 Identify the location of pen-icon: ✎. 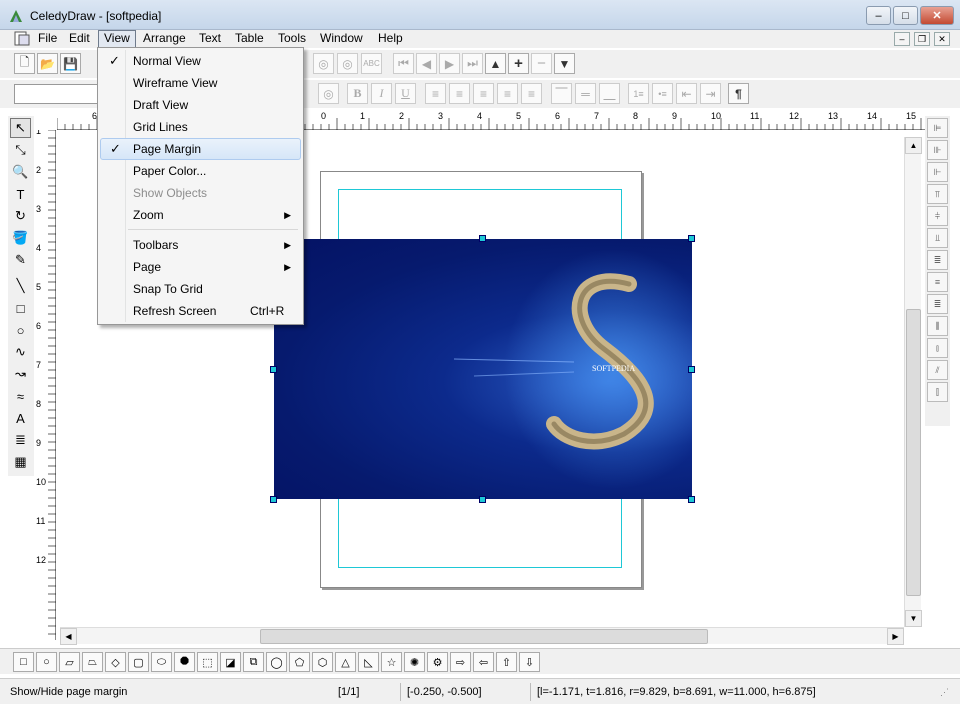
(20, 260).